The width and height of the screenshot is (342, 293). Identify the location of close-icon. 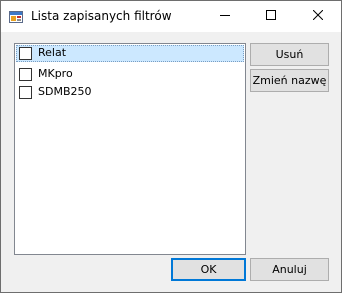
(318, 16).